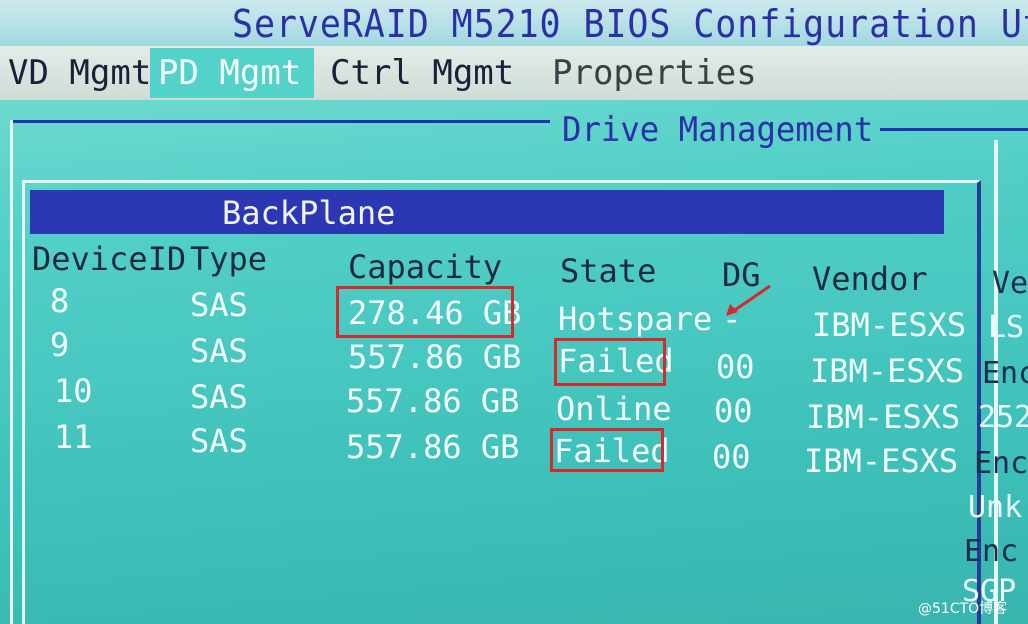  I want to click on highlight-box-failed-row3, so click(607, 450).